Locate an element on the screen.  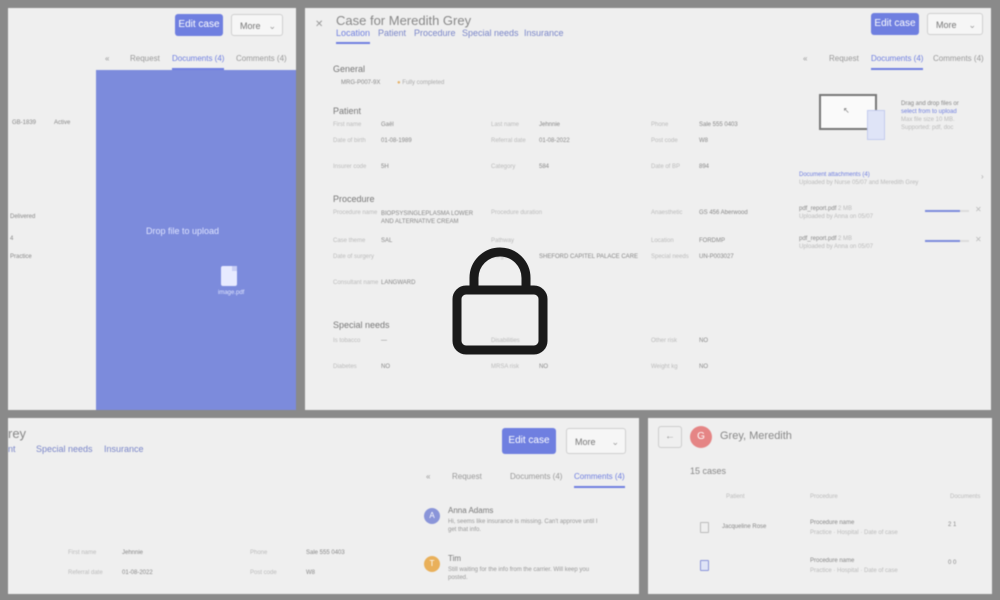
case-status: ● Fully completed is located at coordinates (420, 83).